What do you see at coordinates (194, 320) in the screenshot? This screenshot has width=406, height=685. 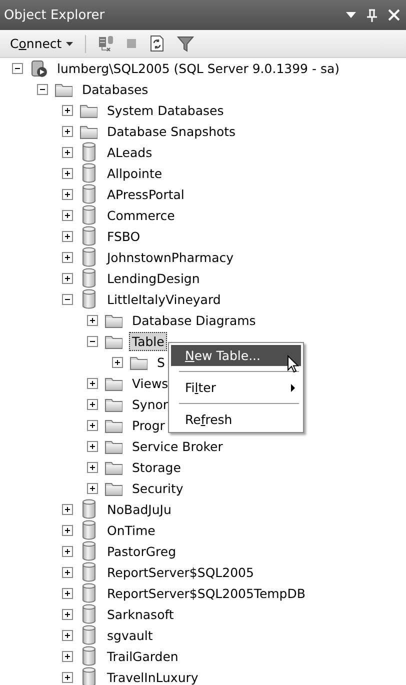 I see `tree-item: Database Diagrams` at bounding box center [194, 320].